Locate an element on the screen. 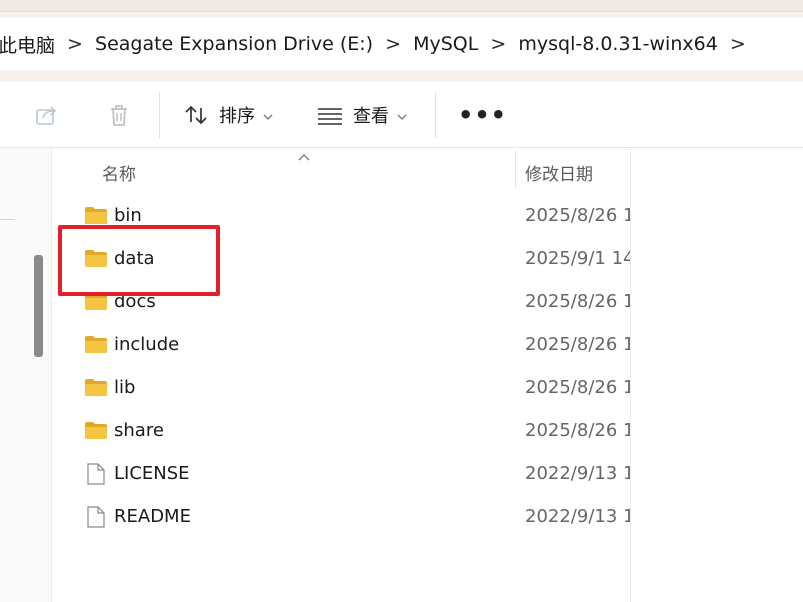 The height and width of the screenshot is (602, 803). trash-icon is located at coordinates (119, 115).